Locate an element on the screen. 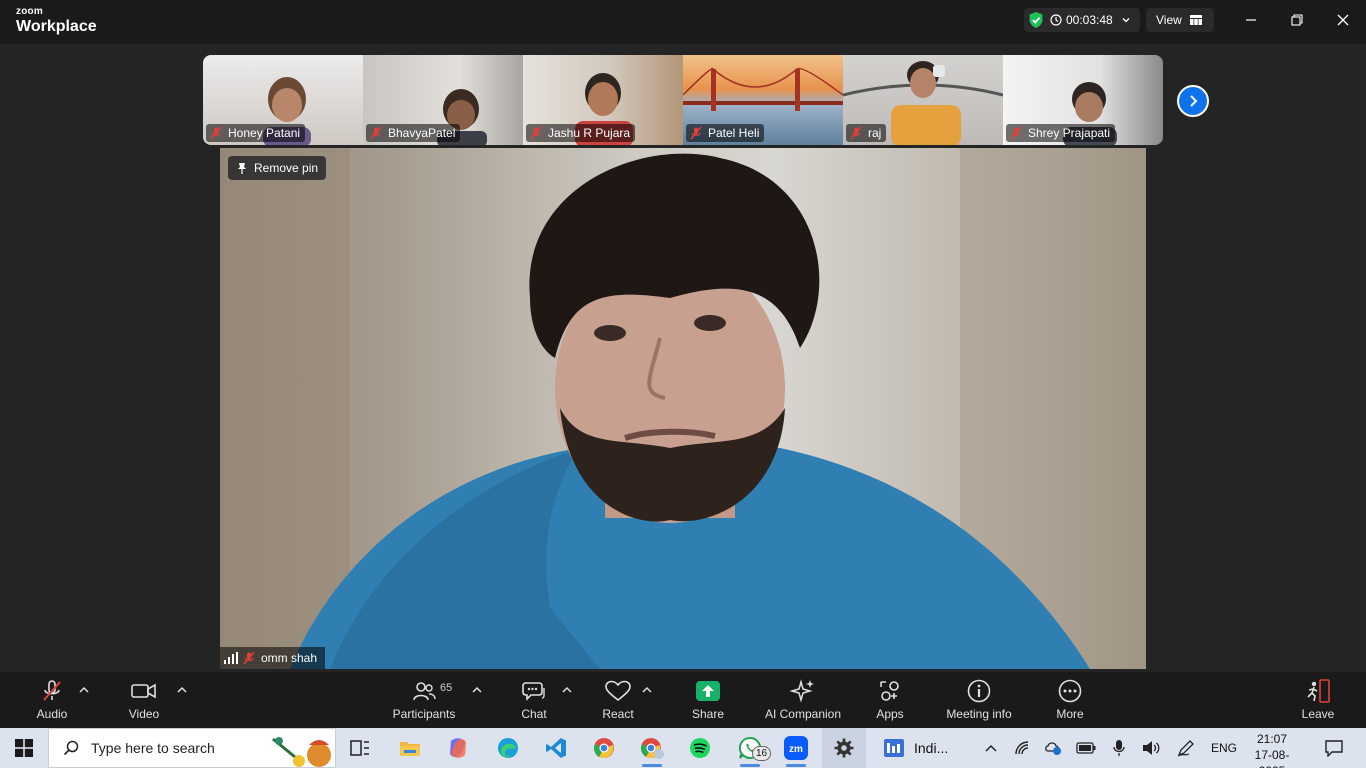  taskbar-chrome is located at coordinates (604, 748).